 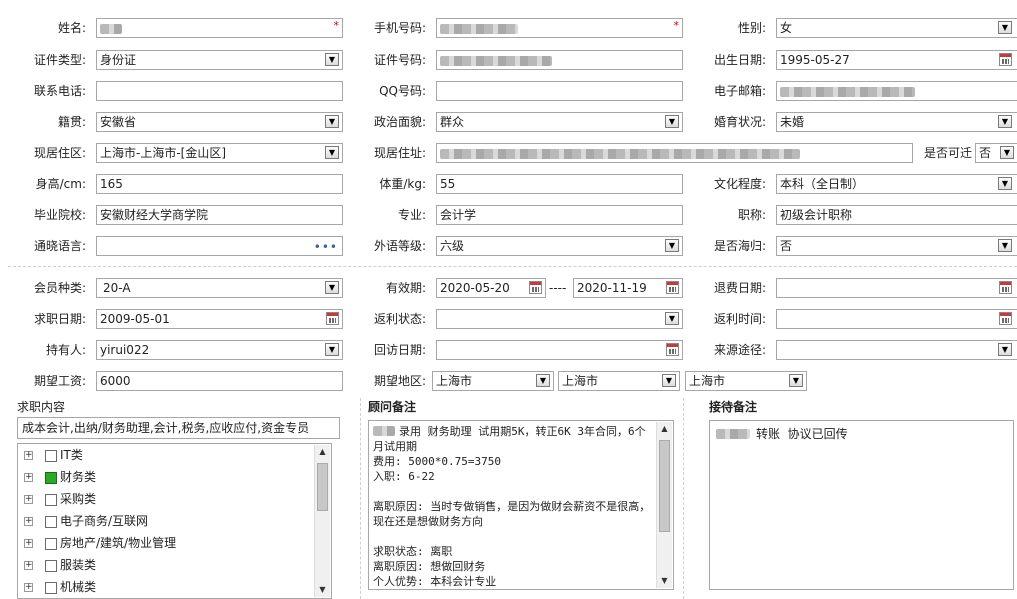 I want to click on marital-select: 未婚 ▼, so click(x=896, y=122).